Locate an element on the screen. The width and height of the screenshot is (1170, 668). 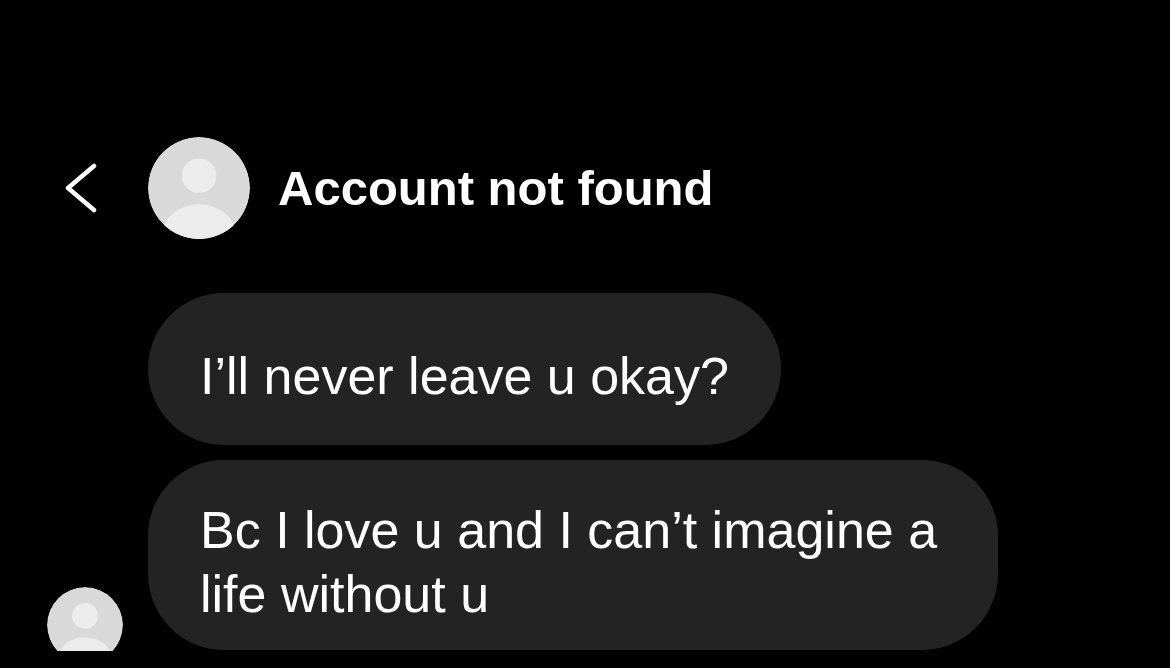
chevron-left-icon is located at coordinates (80, 188).